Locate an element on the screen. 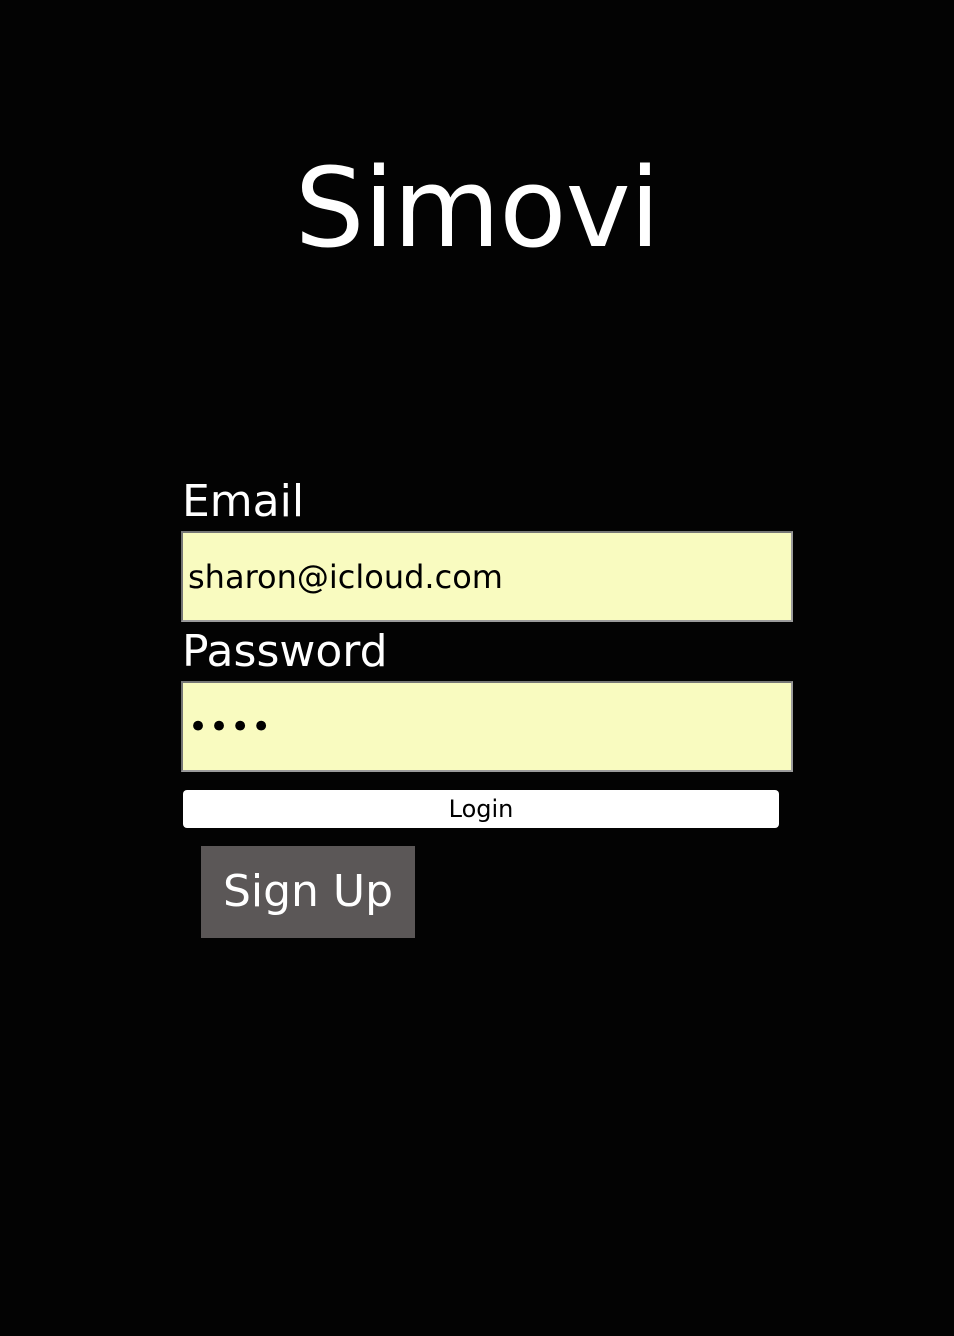  login-button: Login is located at coordinates (481, 809).